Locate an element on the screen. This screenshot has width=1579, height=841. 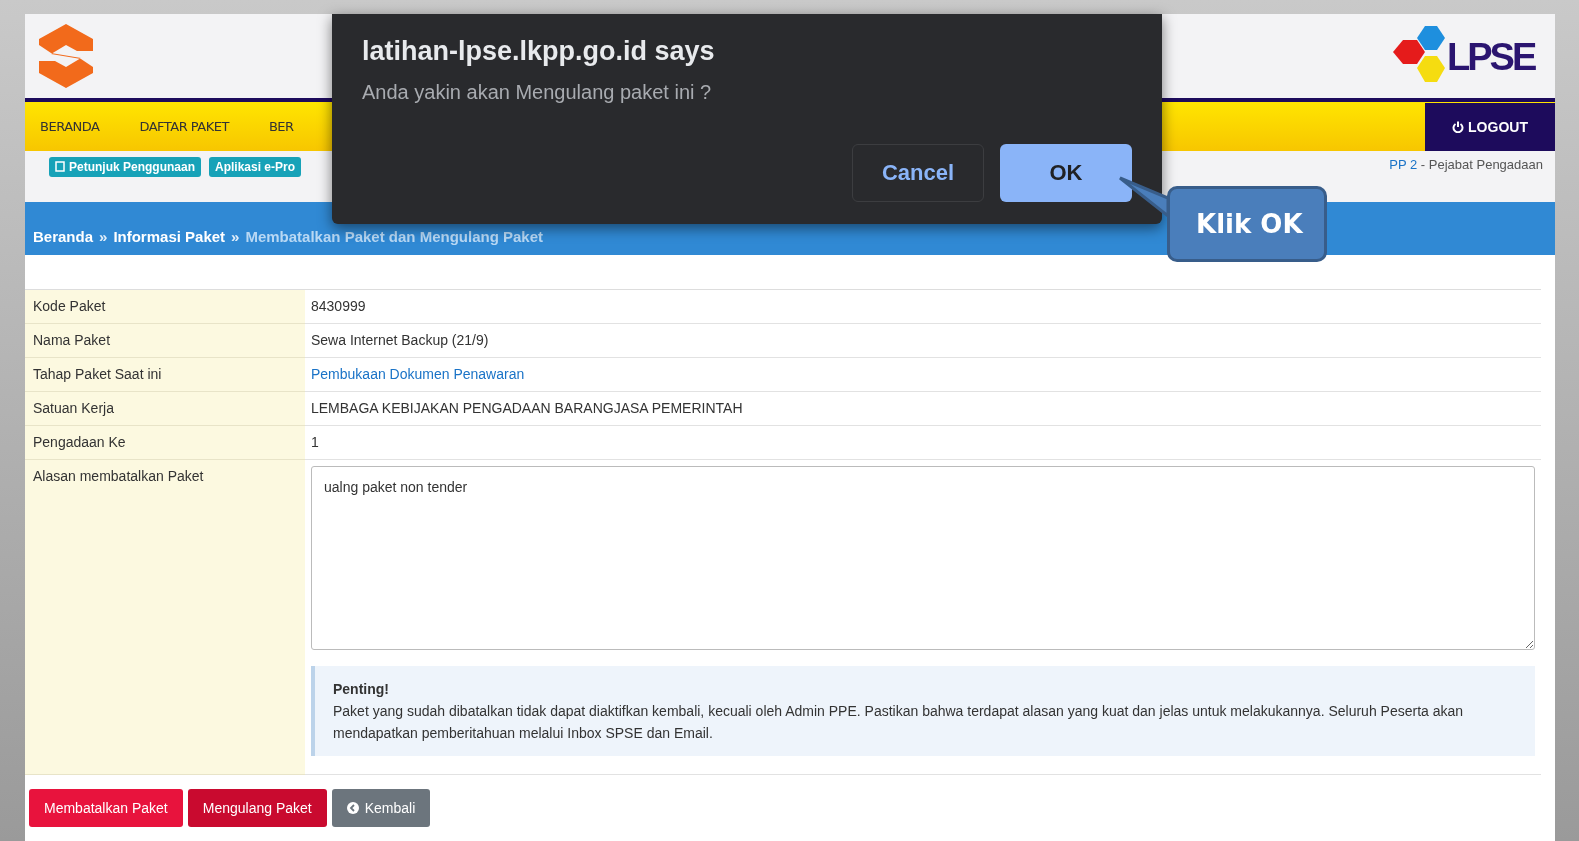
field-label: Pengadaan Ke is located at coordinates (165, 443).